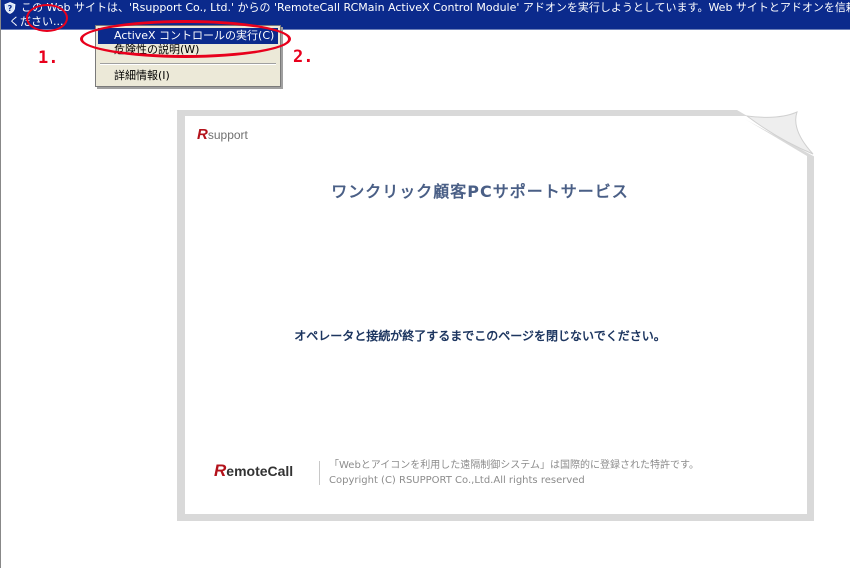 Image resolution: width=850 pixels, height=568 pixels. What do you see at coordinates (260, 471) in the screenshot?
I see `remotecall-logo-text: emoteCall` at bounding box center [260, 471].